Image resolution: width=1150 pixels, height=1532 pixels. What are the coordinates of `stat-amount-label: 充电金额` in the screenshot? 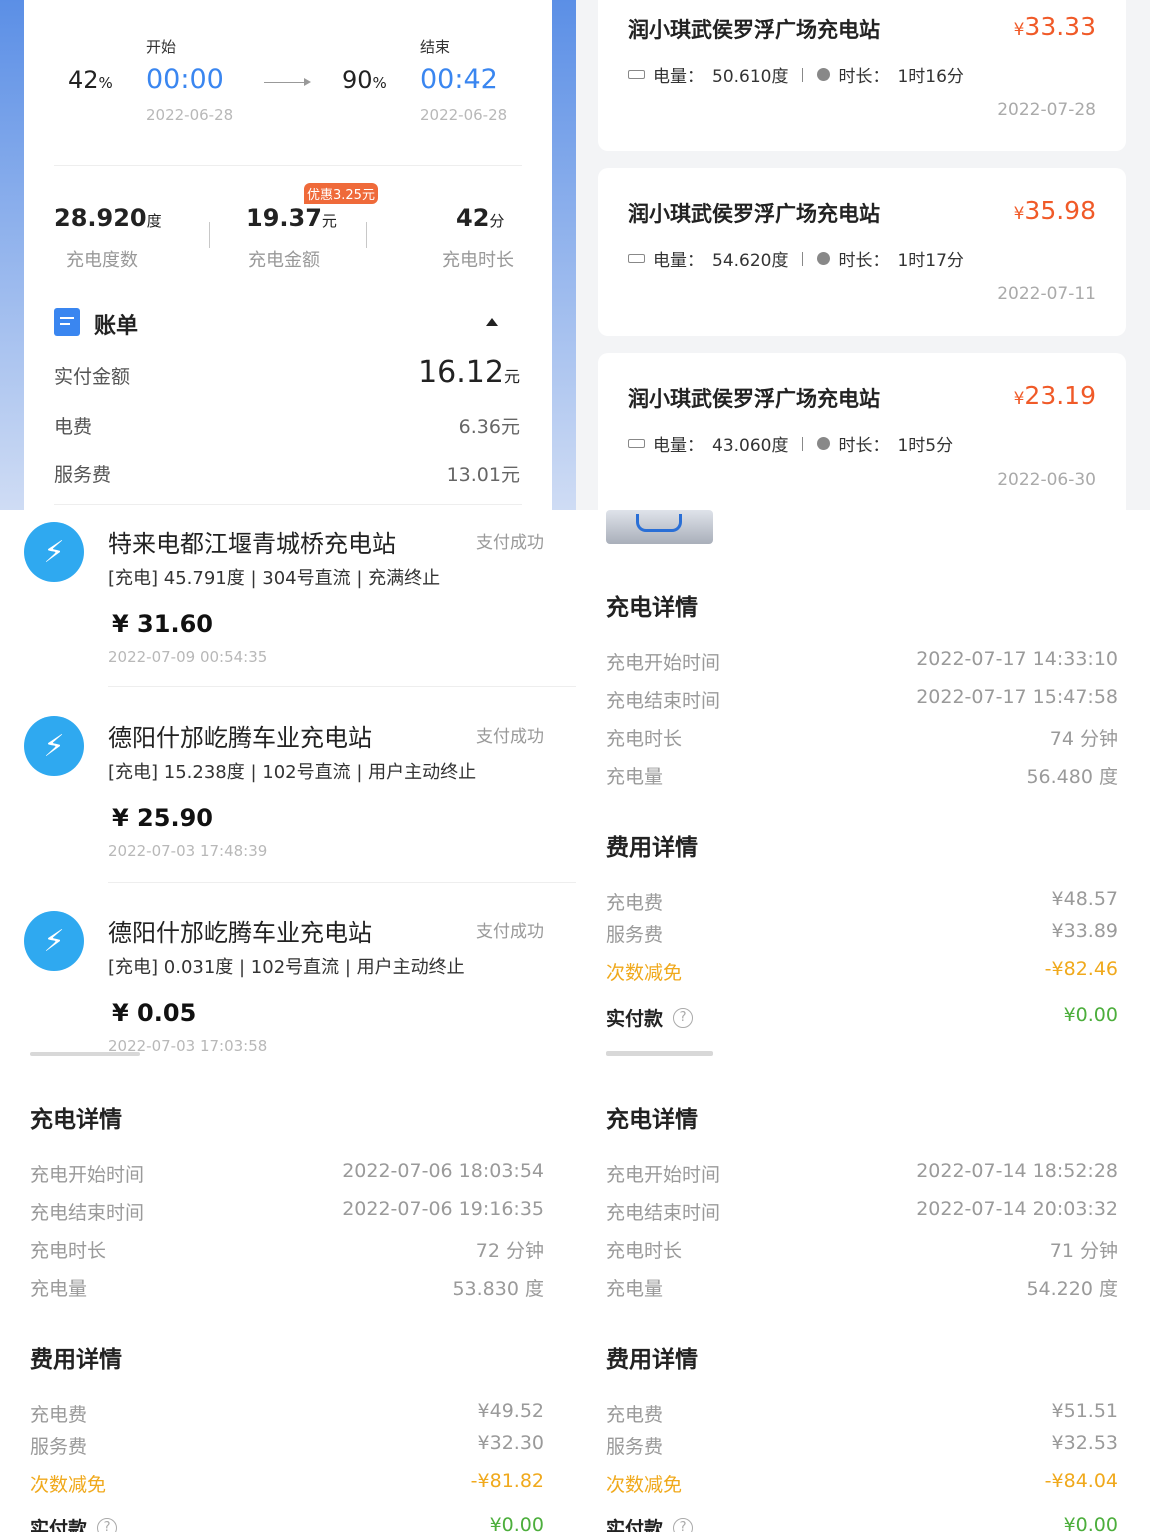 It's located at (284, 260).